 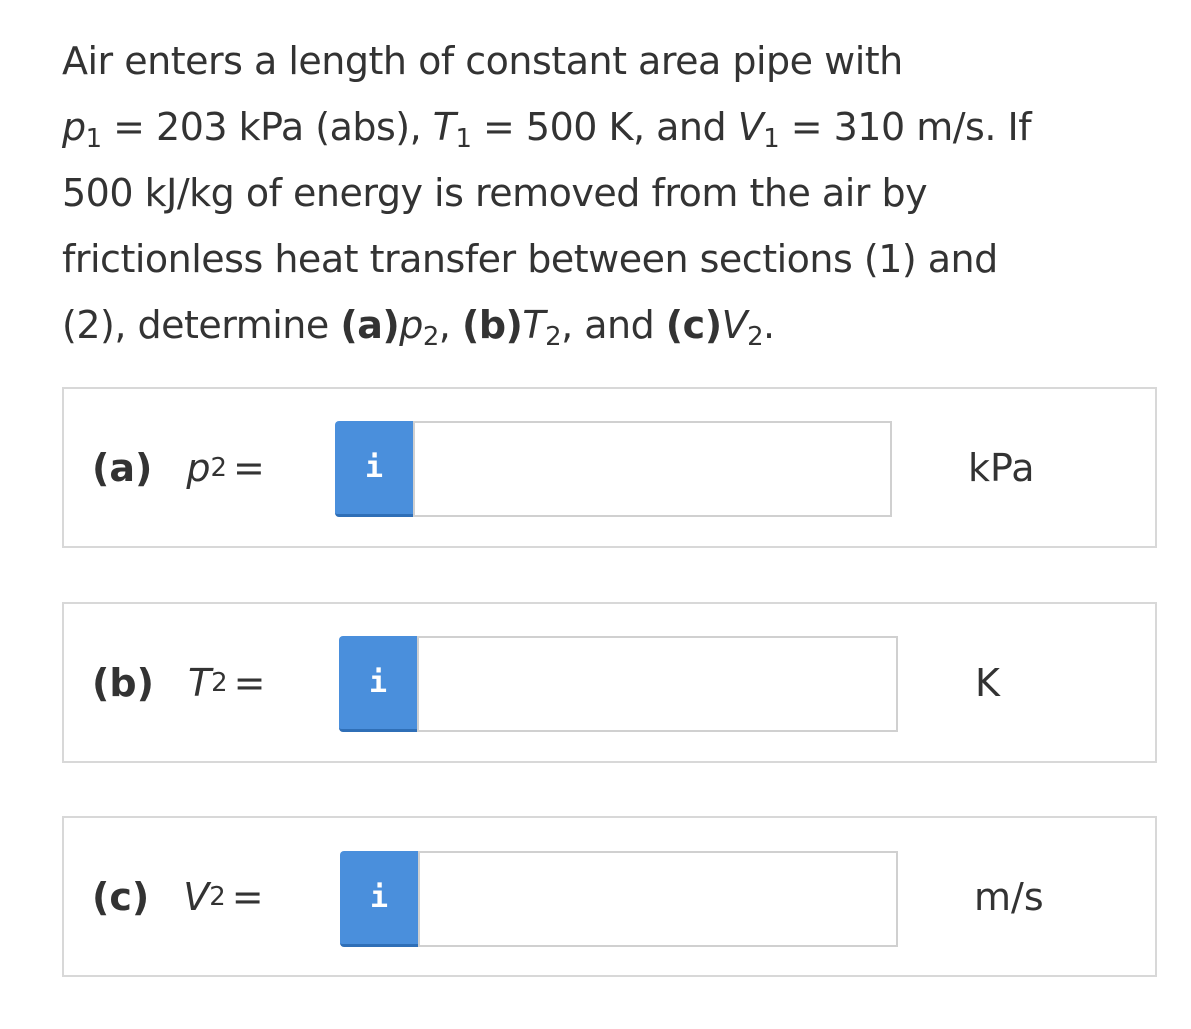 I want to click on answer-box-c: (c) V2 = i m/s, so click(x=609, y=896).